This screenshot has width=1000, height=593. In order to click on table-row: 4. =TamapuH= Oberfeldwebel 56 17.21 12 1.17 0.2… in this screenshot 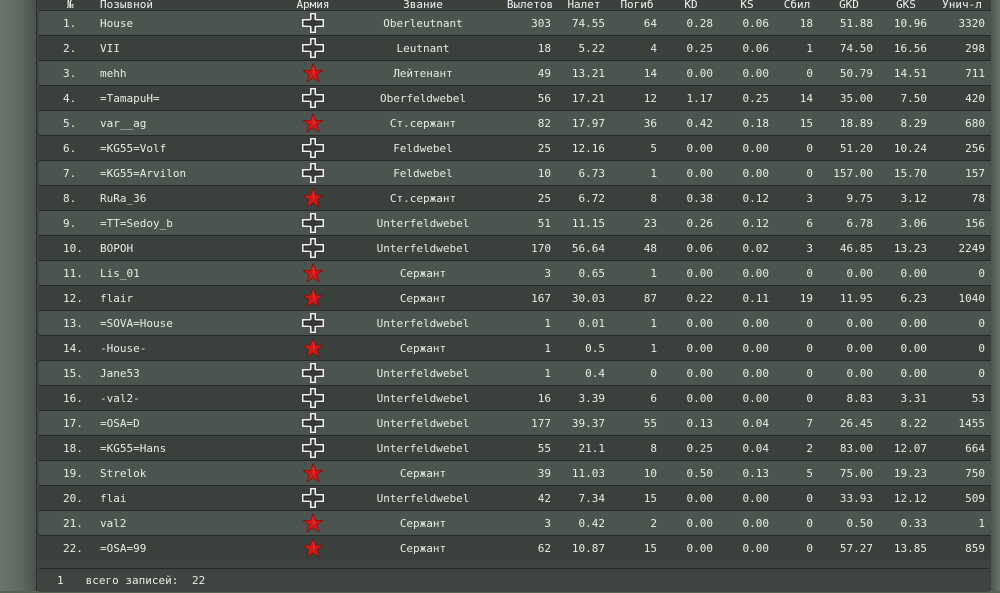, I will do `click(515, 98)`.